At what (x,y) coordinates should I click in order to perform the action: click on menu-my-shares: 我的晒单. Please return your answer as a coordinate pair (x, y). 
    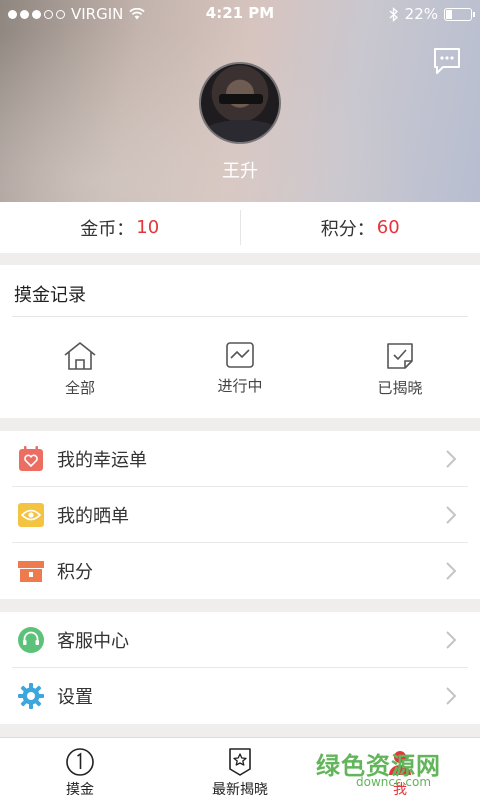
    Looking at the image, I should click on (240, 515).